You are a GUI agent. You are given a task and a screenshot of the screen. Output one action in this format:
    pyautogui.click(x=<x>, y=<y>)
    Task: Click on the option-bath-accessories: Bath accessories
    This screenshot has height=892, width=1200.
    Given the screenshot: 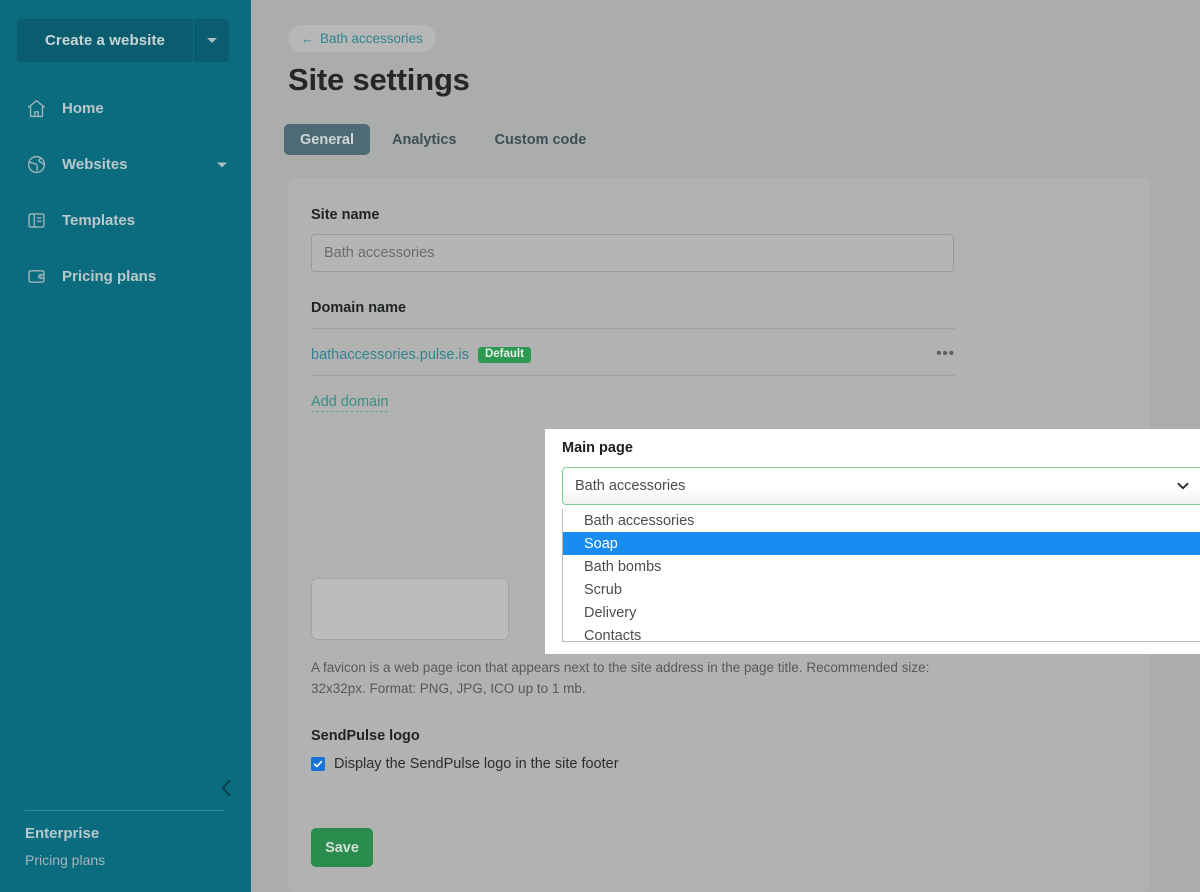 What is the action you would take?
    pyautogui.click(x=881, y=520)
    